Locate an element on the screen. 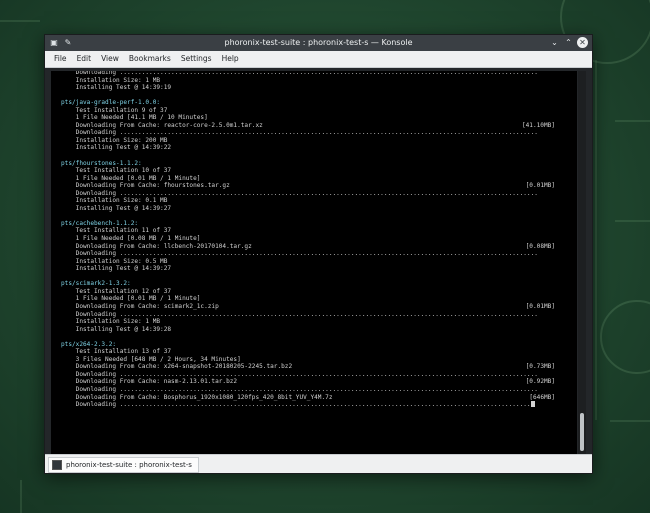 The image size is (650, 513). terminal-line: Installing Test @ 14:39:19 is located at coordinates (319, 88).